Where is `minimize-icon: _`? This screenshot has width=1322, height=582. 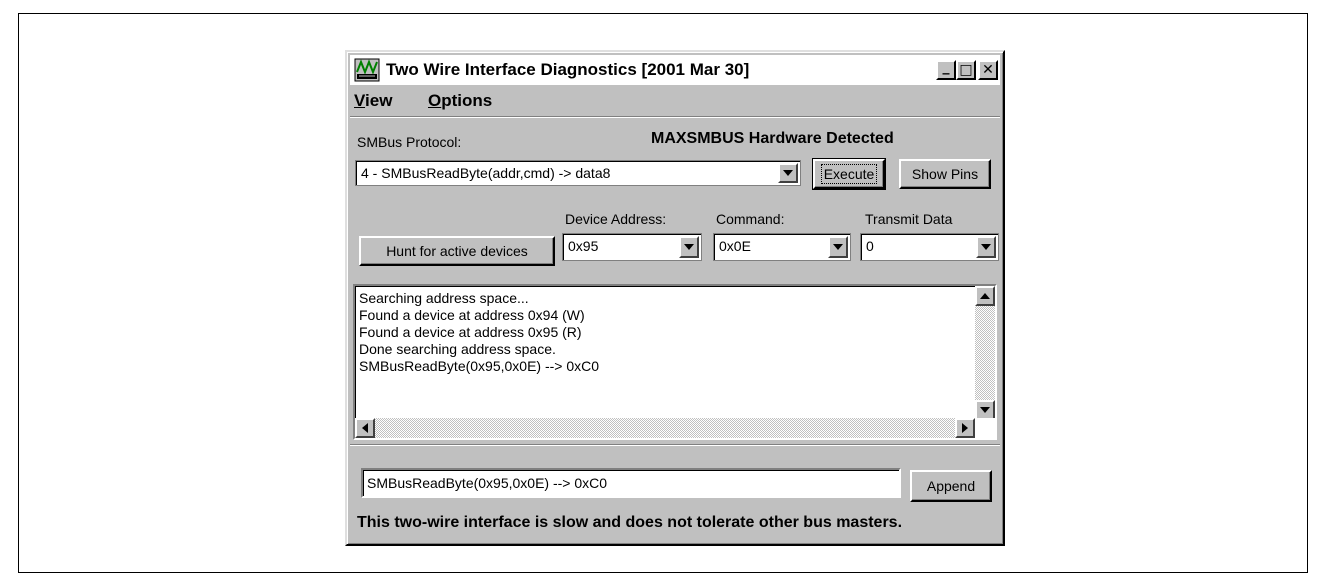 minimize-icon: _ is located at coordinates (946, 67).